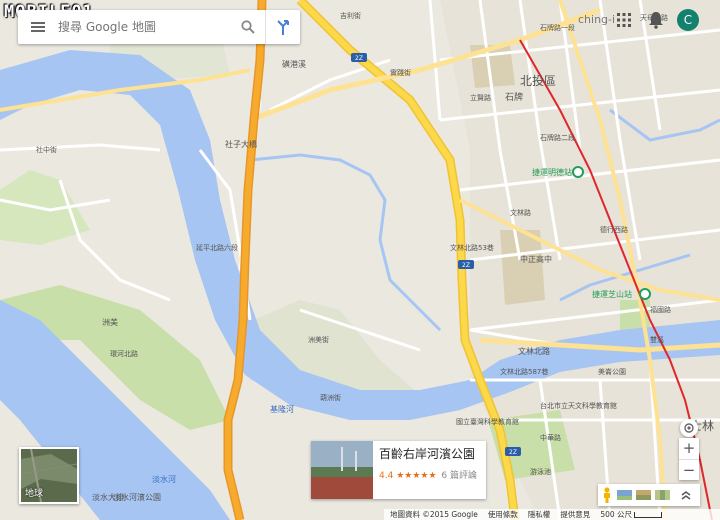 This screenshot has width=720, height=520. I want to click on directions-button, so click(282, 27).